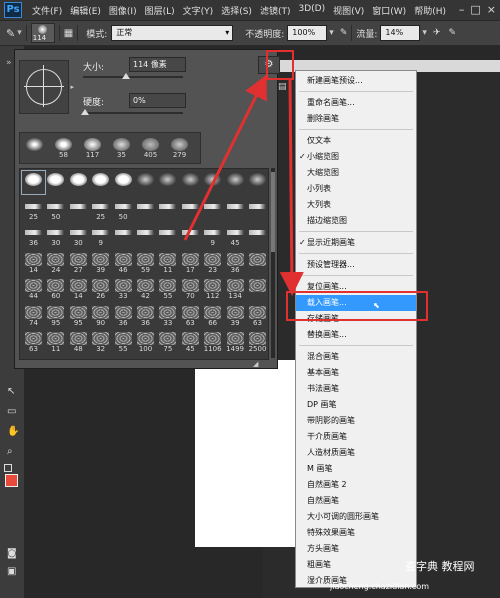  What do you see at coordinates (356, 501) in the screenshot?
I see `menu-item: 自然画笔` at bounding box center [356, 501].